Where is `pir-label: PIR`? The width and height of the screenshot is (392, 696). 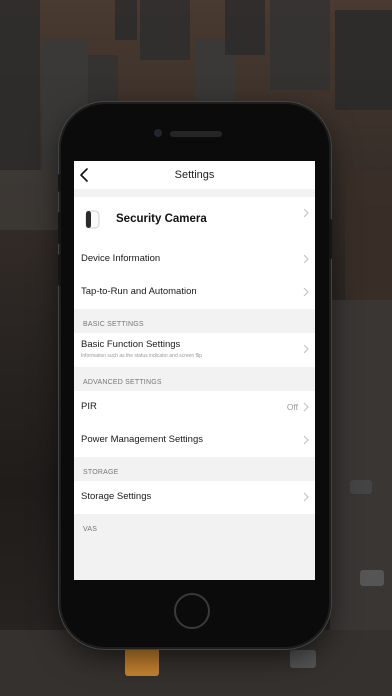
pir-label: PIR is located at coordinates (89, 406).